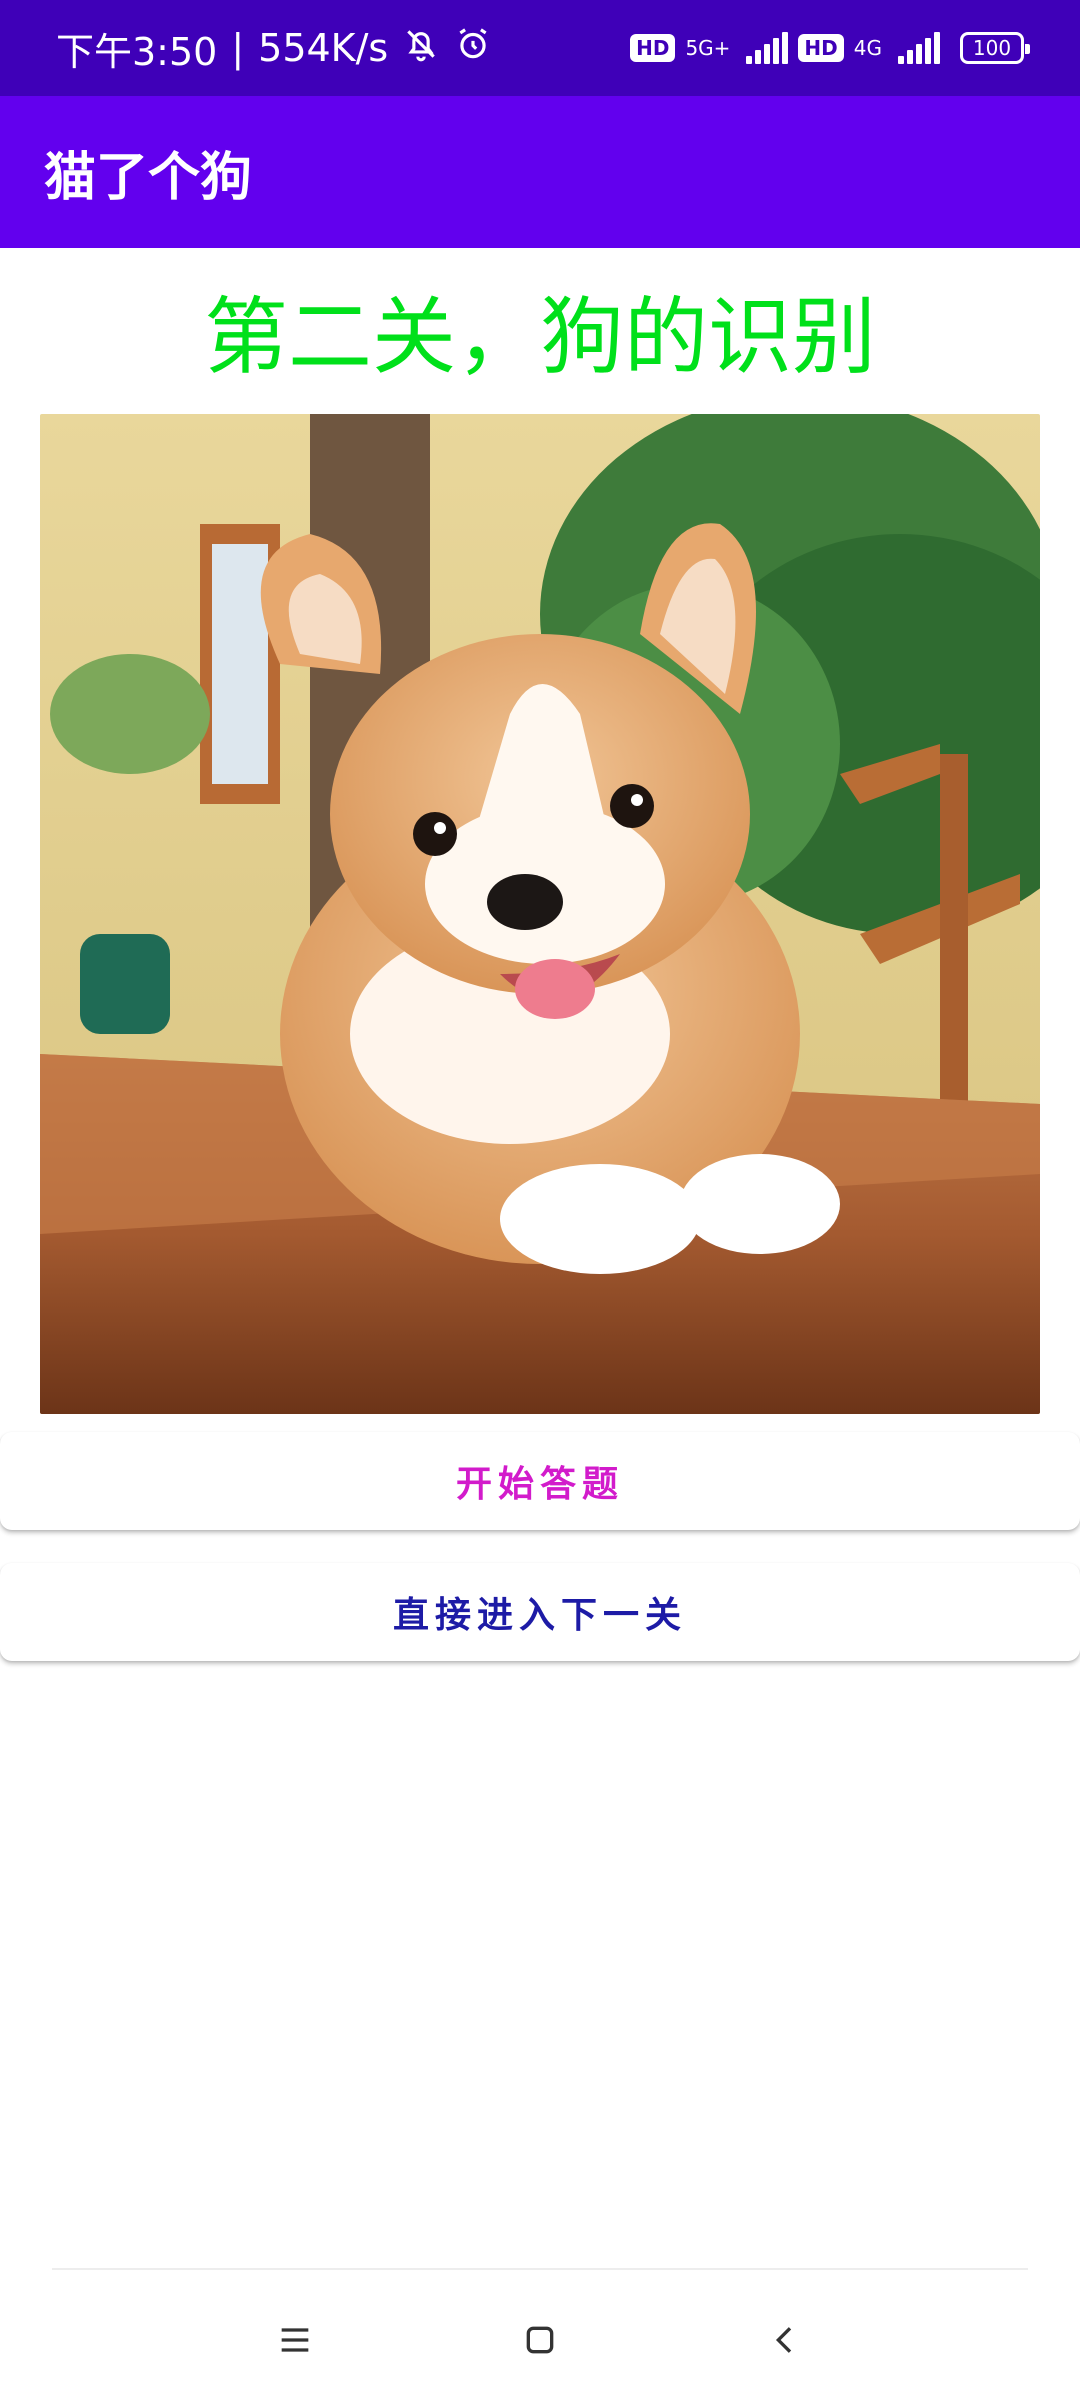 The image size is (1080, 2400). I want to click on status-time: 下午3:50, so click(137, 51).